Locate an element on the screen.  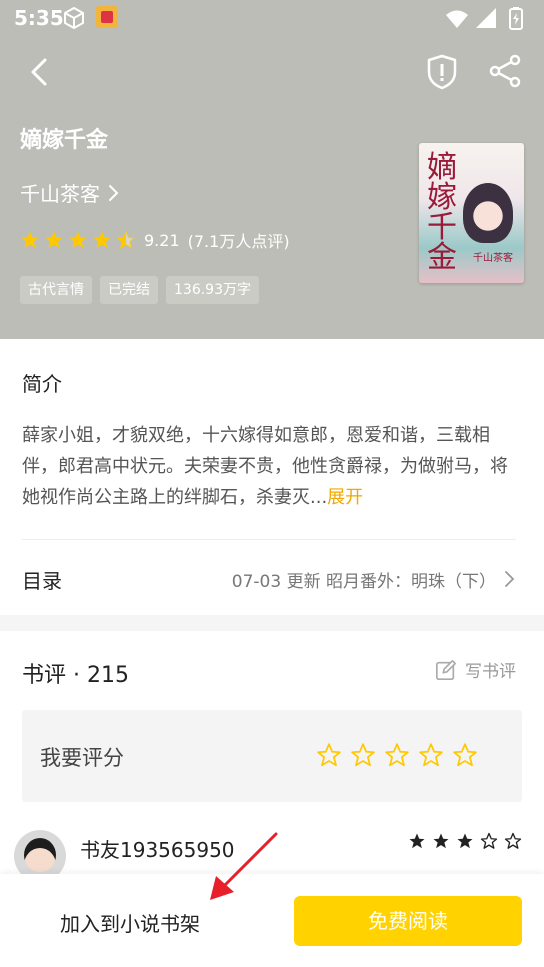
rate-box: 我要评分 is located at coordinates (272, 756).